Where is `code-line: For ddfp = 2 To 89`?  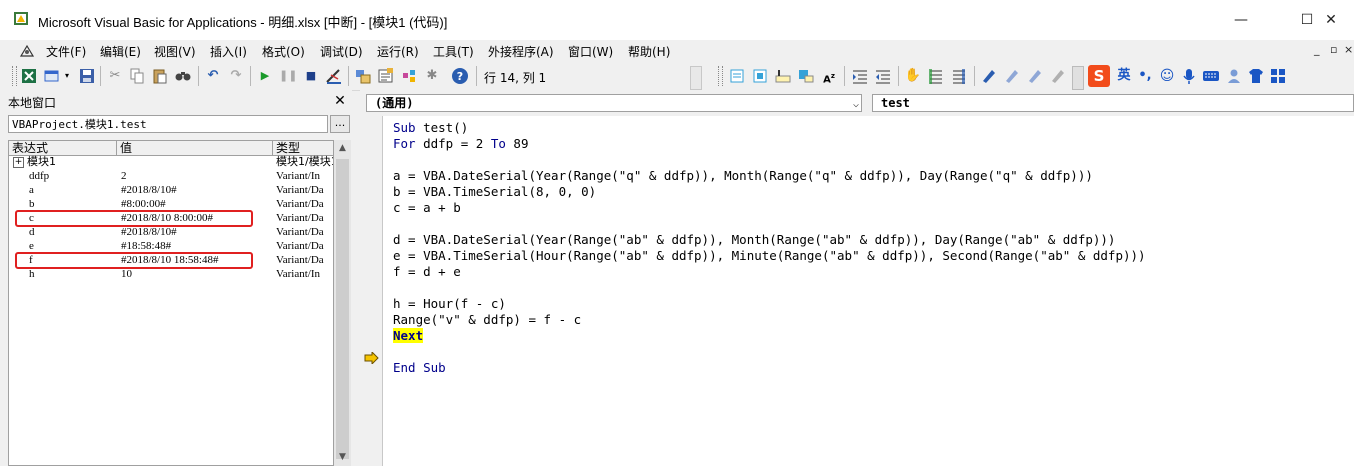 code-line: For ddfp = 2 To 89 is located at coordinates (769, 144).